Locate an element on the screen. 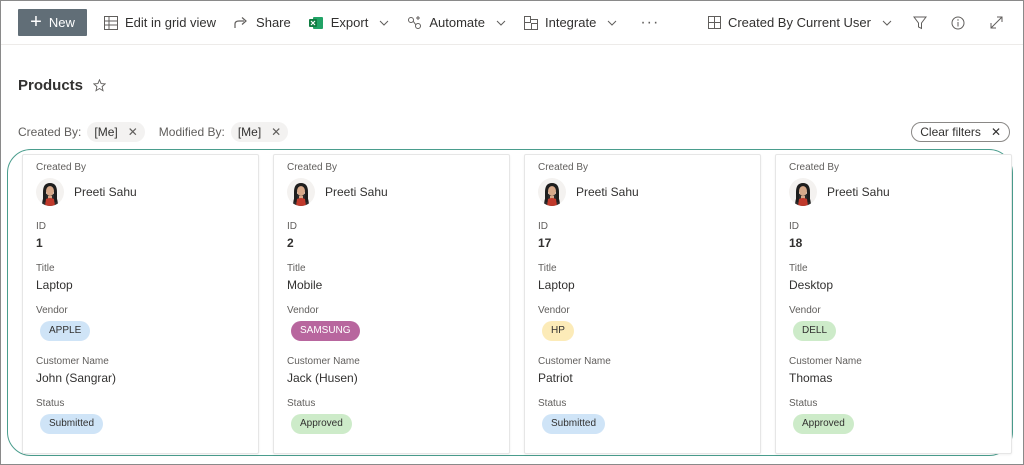 The width and height of the screenshot is (1024, 465). id-field: ID 1 is located at coordinates (41, 235).